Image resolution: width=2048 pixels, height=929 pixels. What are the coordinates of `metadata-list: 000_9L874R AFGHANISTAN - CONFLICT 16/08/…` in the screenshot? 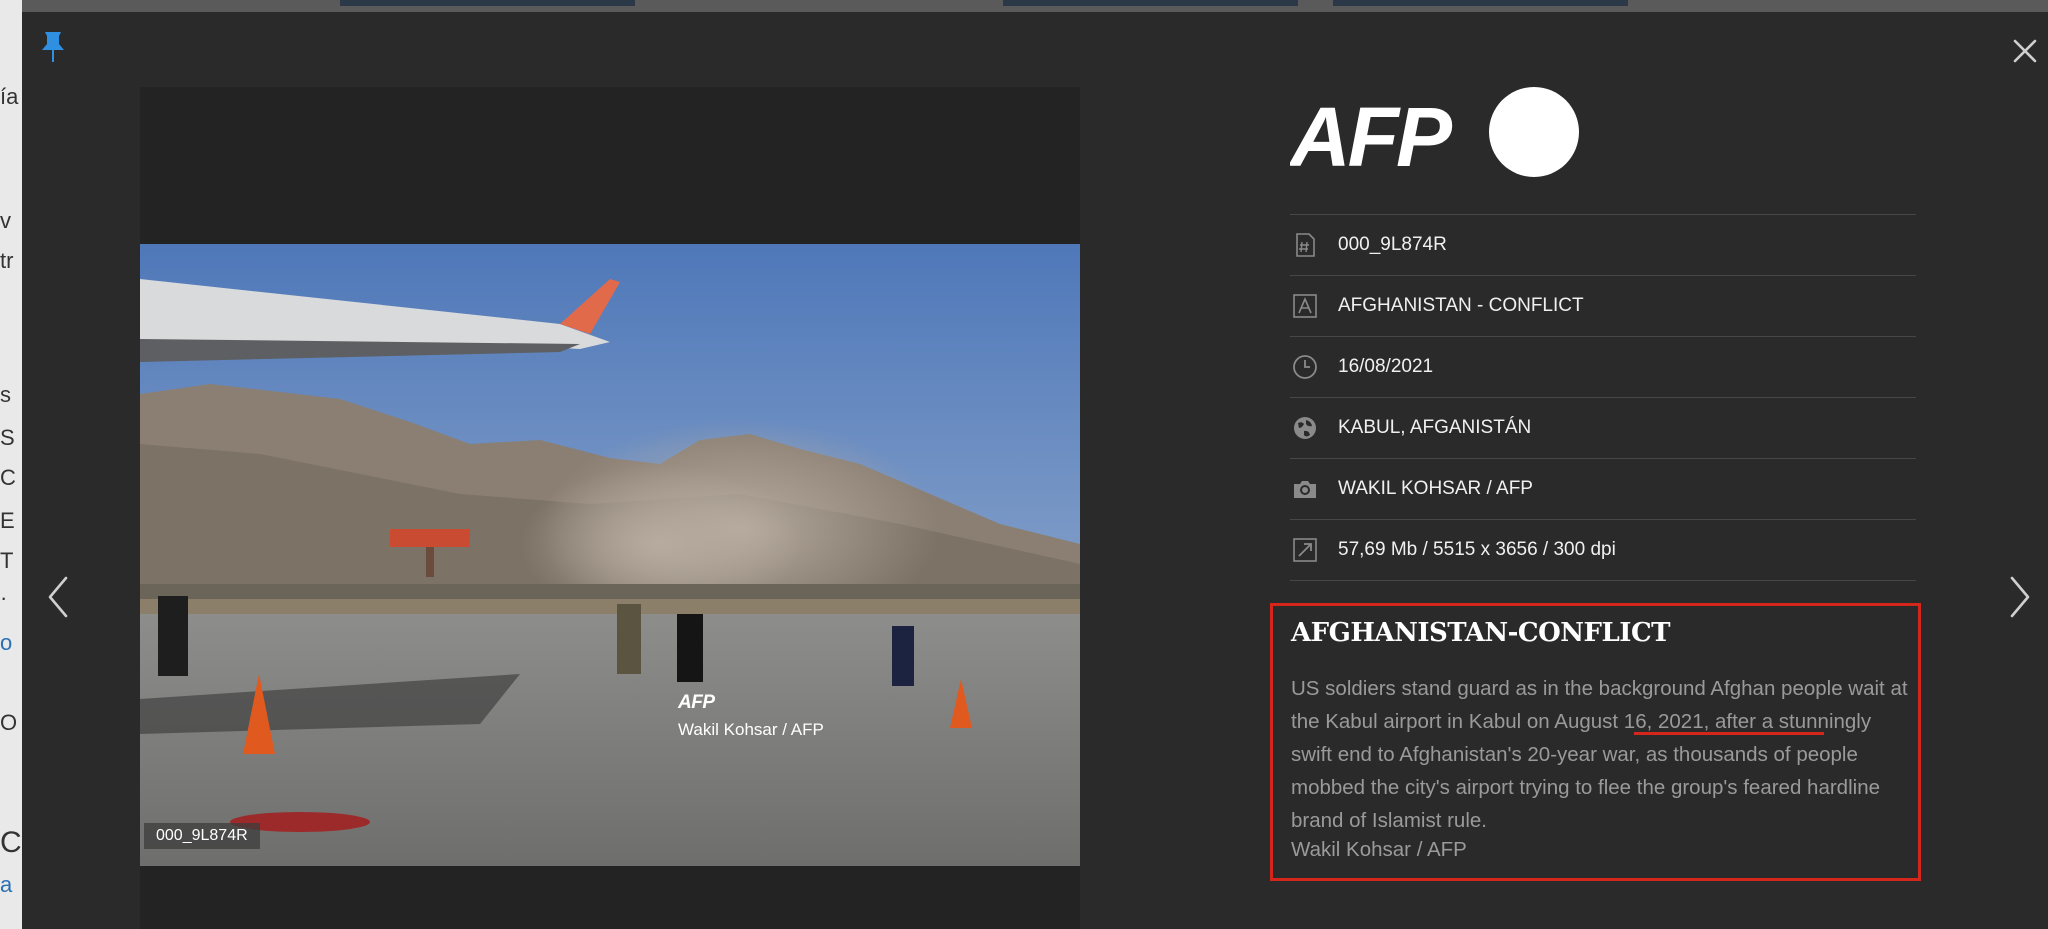 It's located at (1603, 397).